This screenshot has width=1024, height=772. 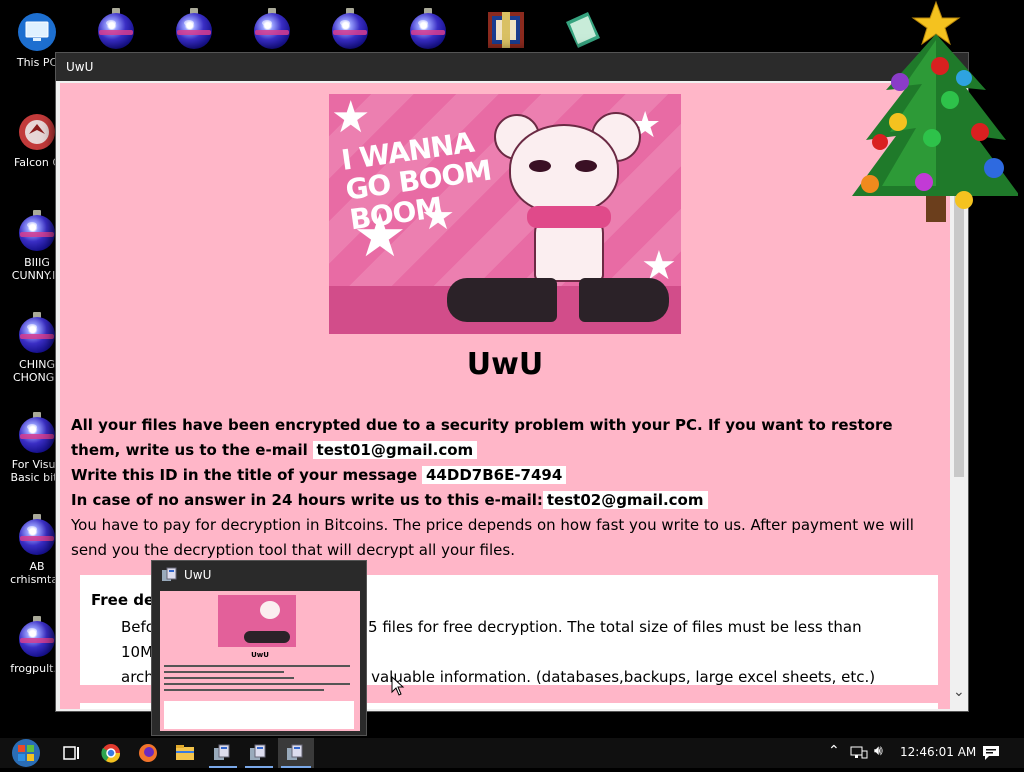 I want to click on start-button, so click(x=25, y=753).